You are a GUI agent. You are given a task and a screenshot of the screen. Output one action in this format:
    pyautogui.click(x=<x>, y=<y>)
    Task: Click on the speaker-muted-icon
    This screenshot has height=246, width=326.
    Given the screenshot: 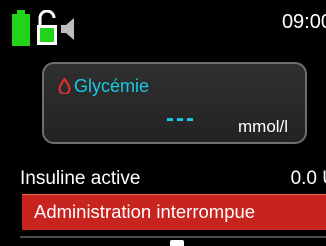 What is the action you would take?
    pyautogui.click(x=67, y=29)
    